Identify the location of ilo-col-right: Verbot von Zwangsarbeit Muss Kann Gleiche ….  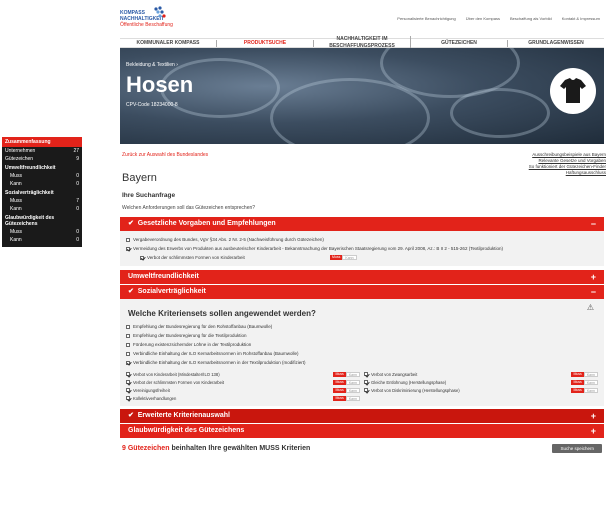
(481, 386).